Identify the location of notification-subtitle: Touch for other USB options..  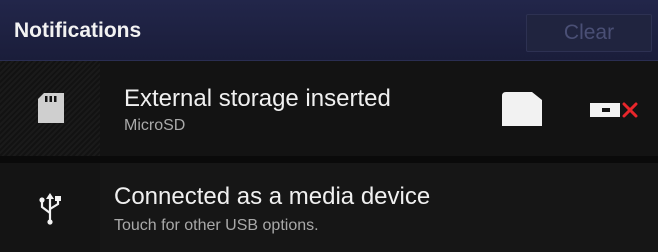
(216, 225).